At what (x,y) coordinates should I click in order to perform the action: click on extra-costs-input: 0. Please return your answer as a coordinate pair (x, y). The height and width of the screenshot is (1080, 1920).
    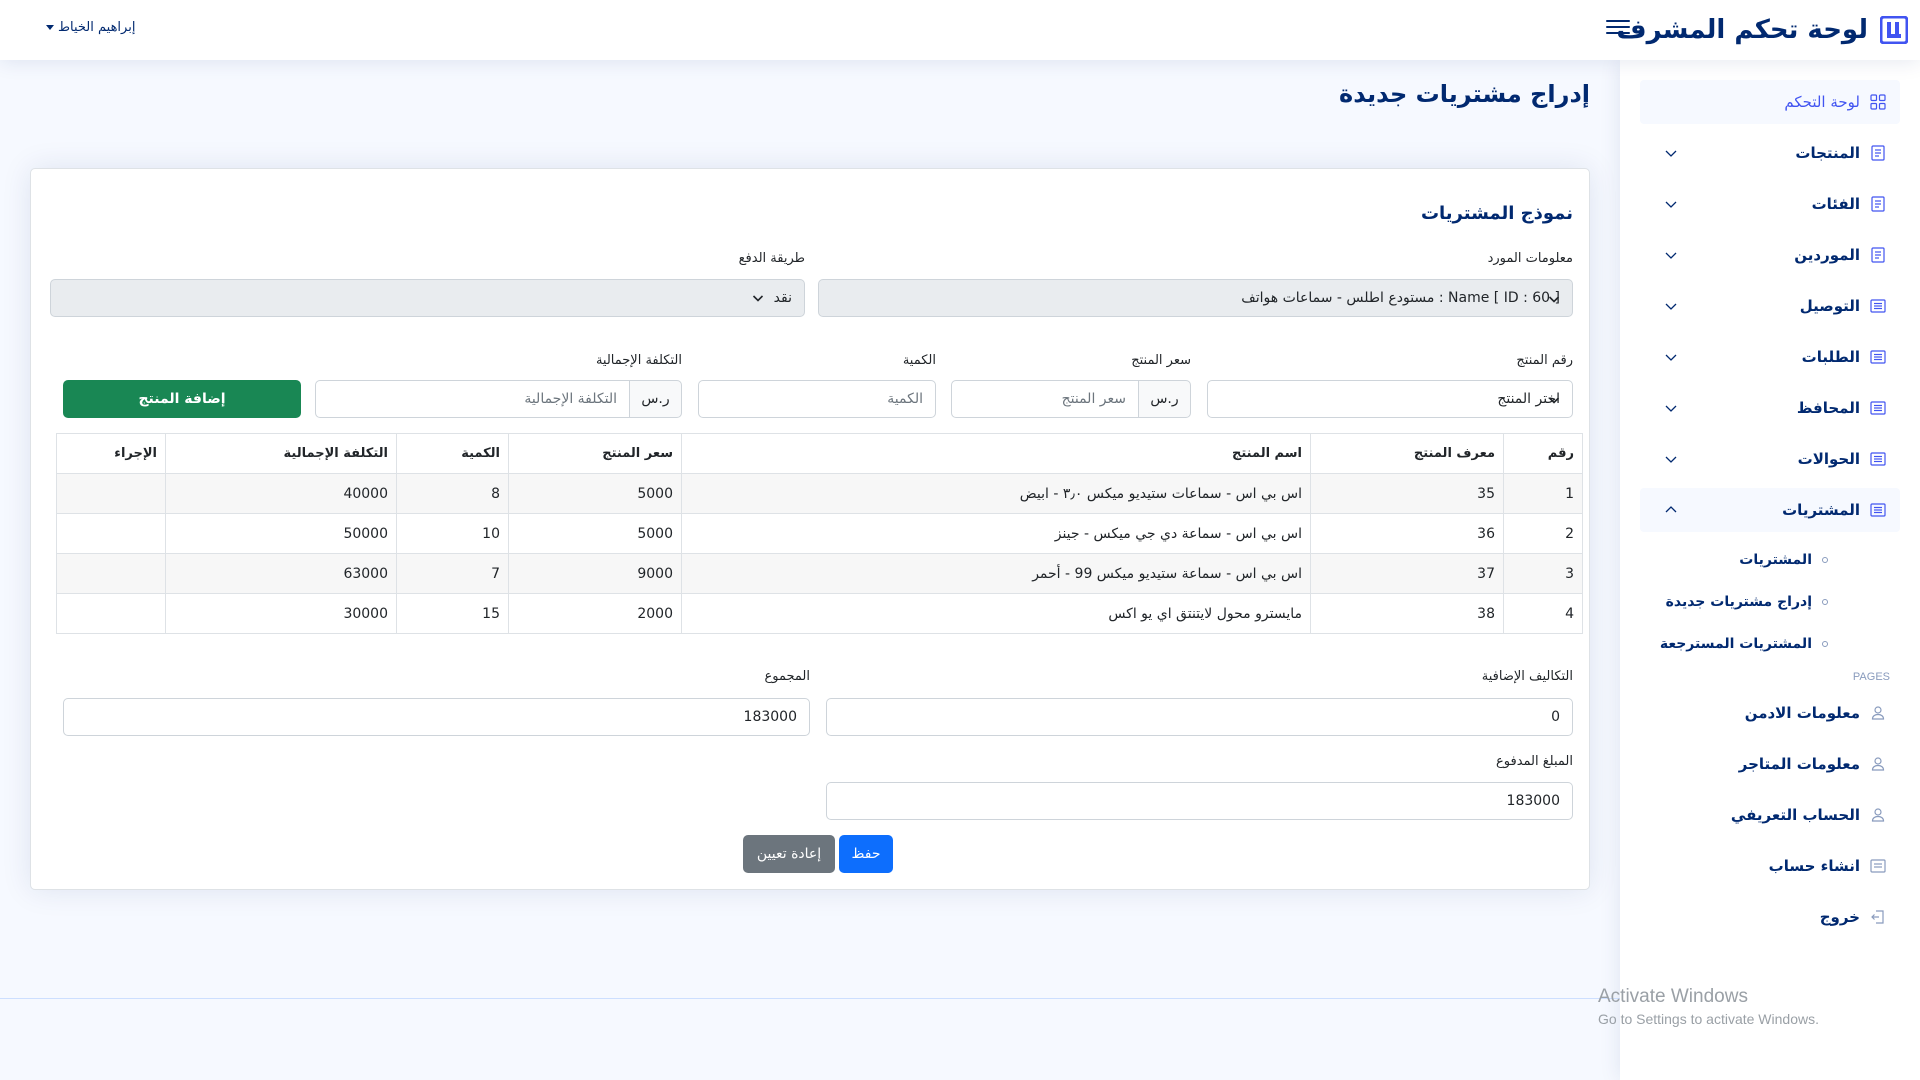
    Looking at the image, I should click on (1199, 717).